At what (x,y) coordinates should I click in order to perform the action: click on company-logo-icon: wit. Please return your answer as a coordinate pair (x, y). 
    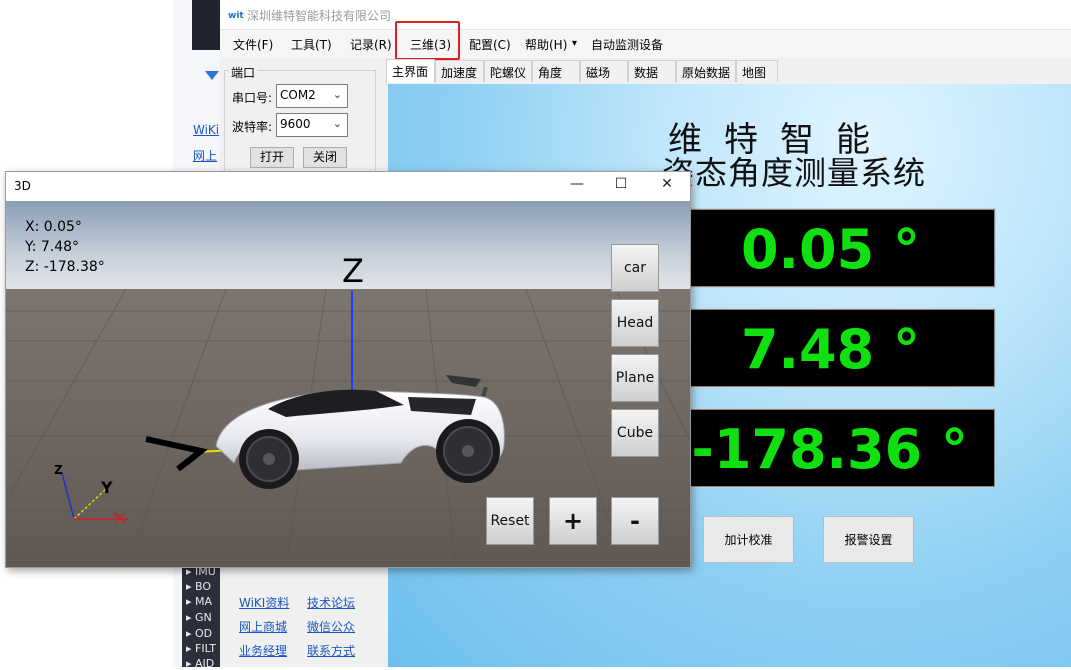
    Looking at the image, I should click on (236, 14).